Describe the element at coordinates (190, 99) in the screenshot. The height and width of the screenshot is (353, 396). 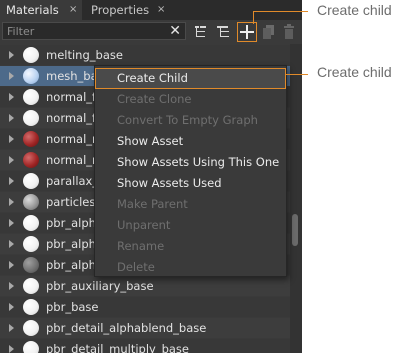
I see `menu-item-create-clone: Create Clone` at that location.